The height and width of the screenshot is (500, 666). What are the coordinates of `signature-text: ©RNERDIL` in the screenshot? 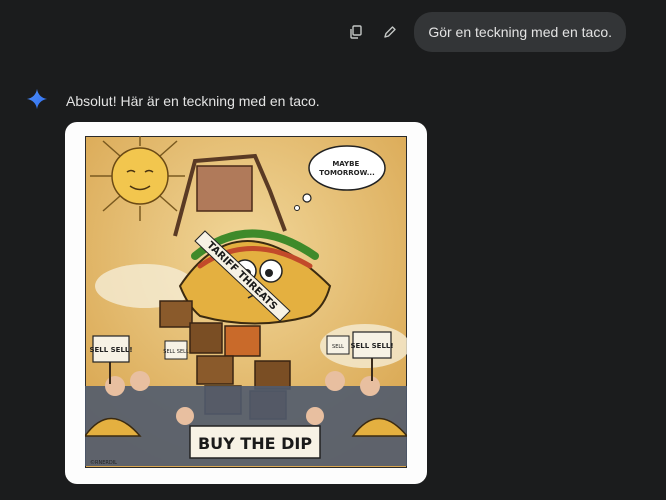 It's located at (103, 462).